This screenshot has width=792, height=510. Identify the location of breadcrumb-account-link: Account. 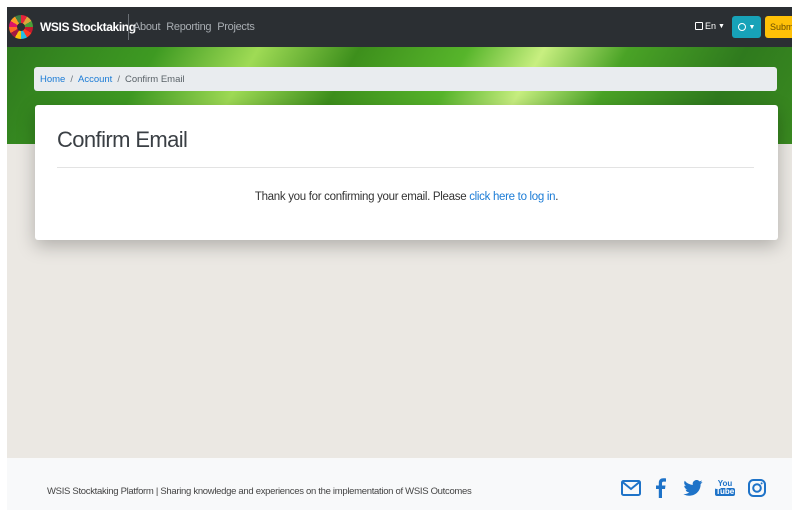
(95, 79).